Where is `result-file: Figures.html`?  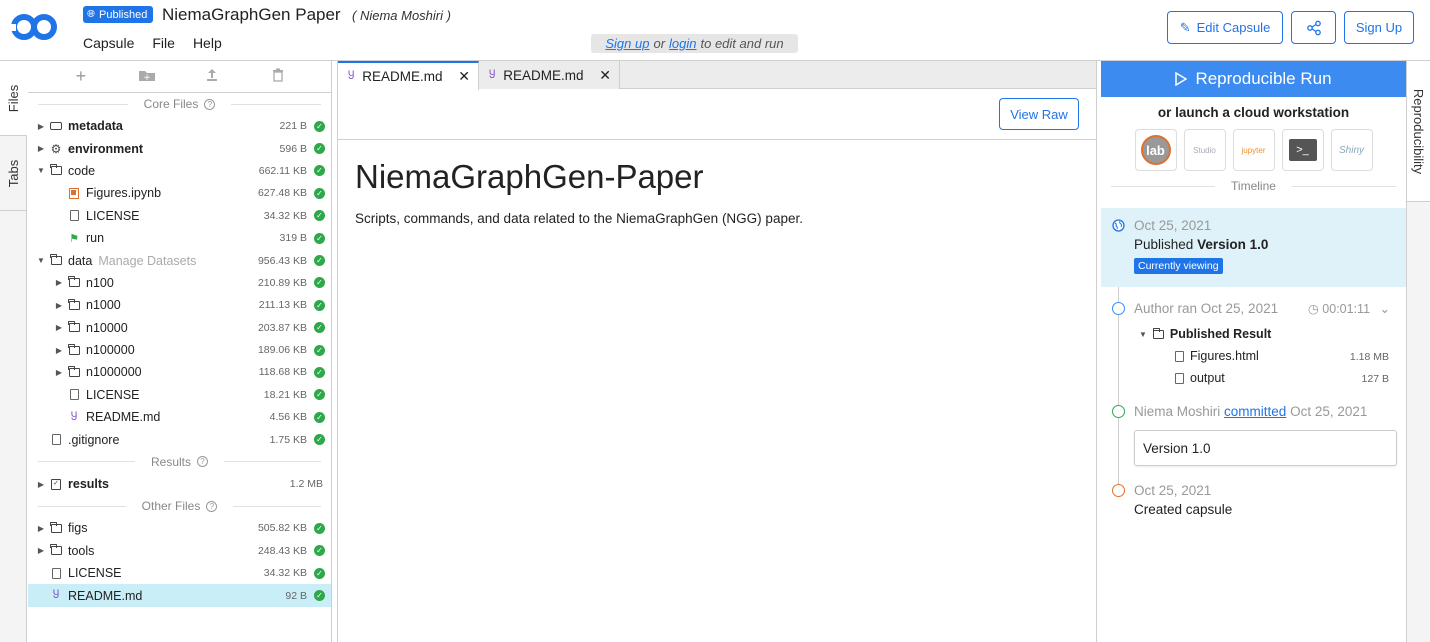 result-file: Figures.html is located at coordinates (1217, 356).